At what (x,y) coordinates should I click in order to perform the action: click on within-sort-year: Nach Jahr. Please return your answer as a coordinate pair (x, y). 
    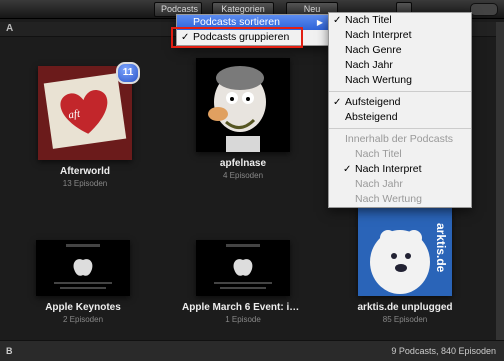
    Looking at the image, I should click on (379, 184).